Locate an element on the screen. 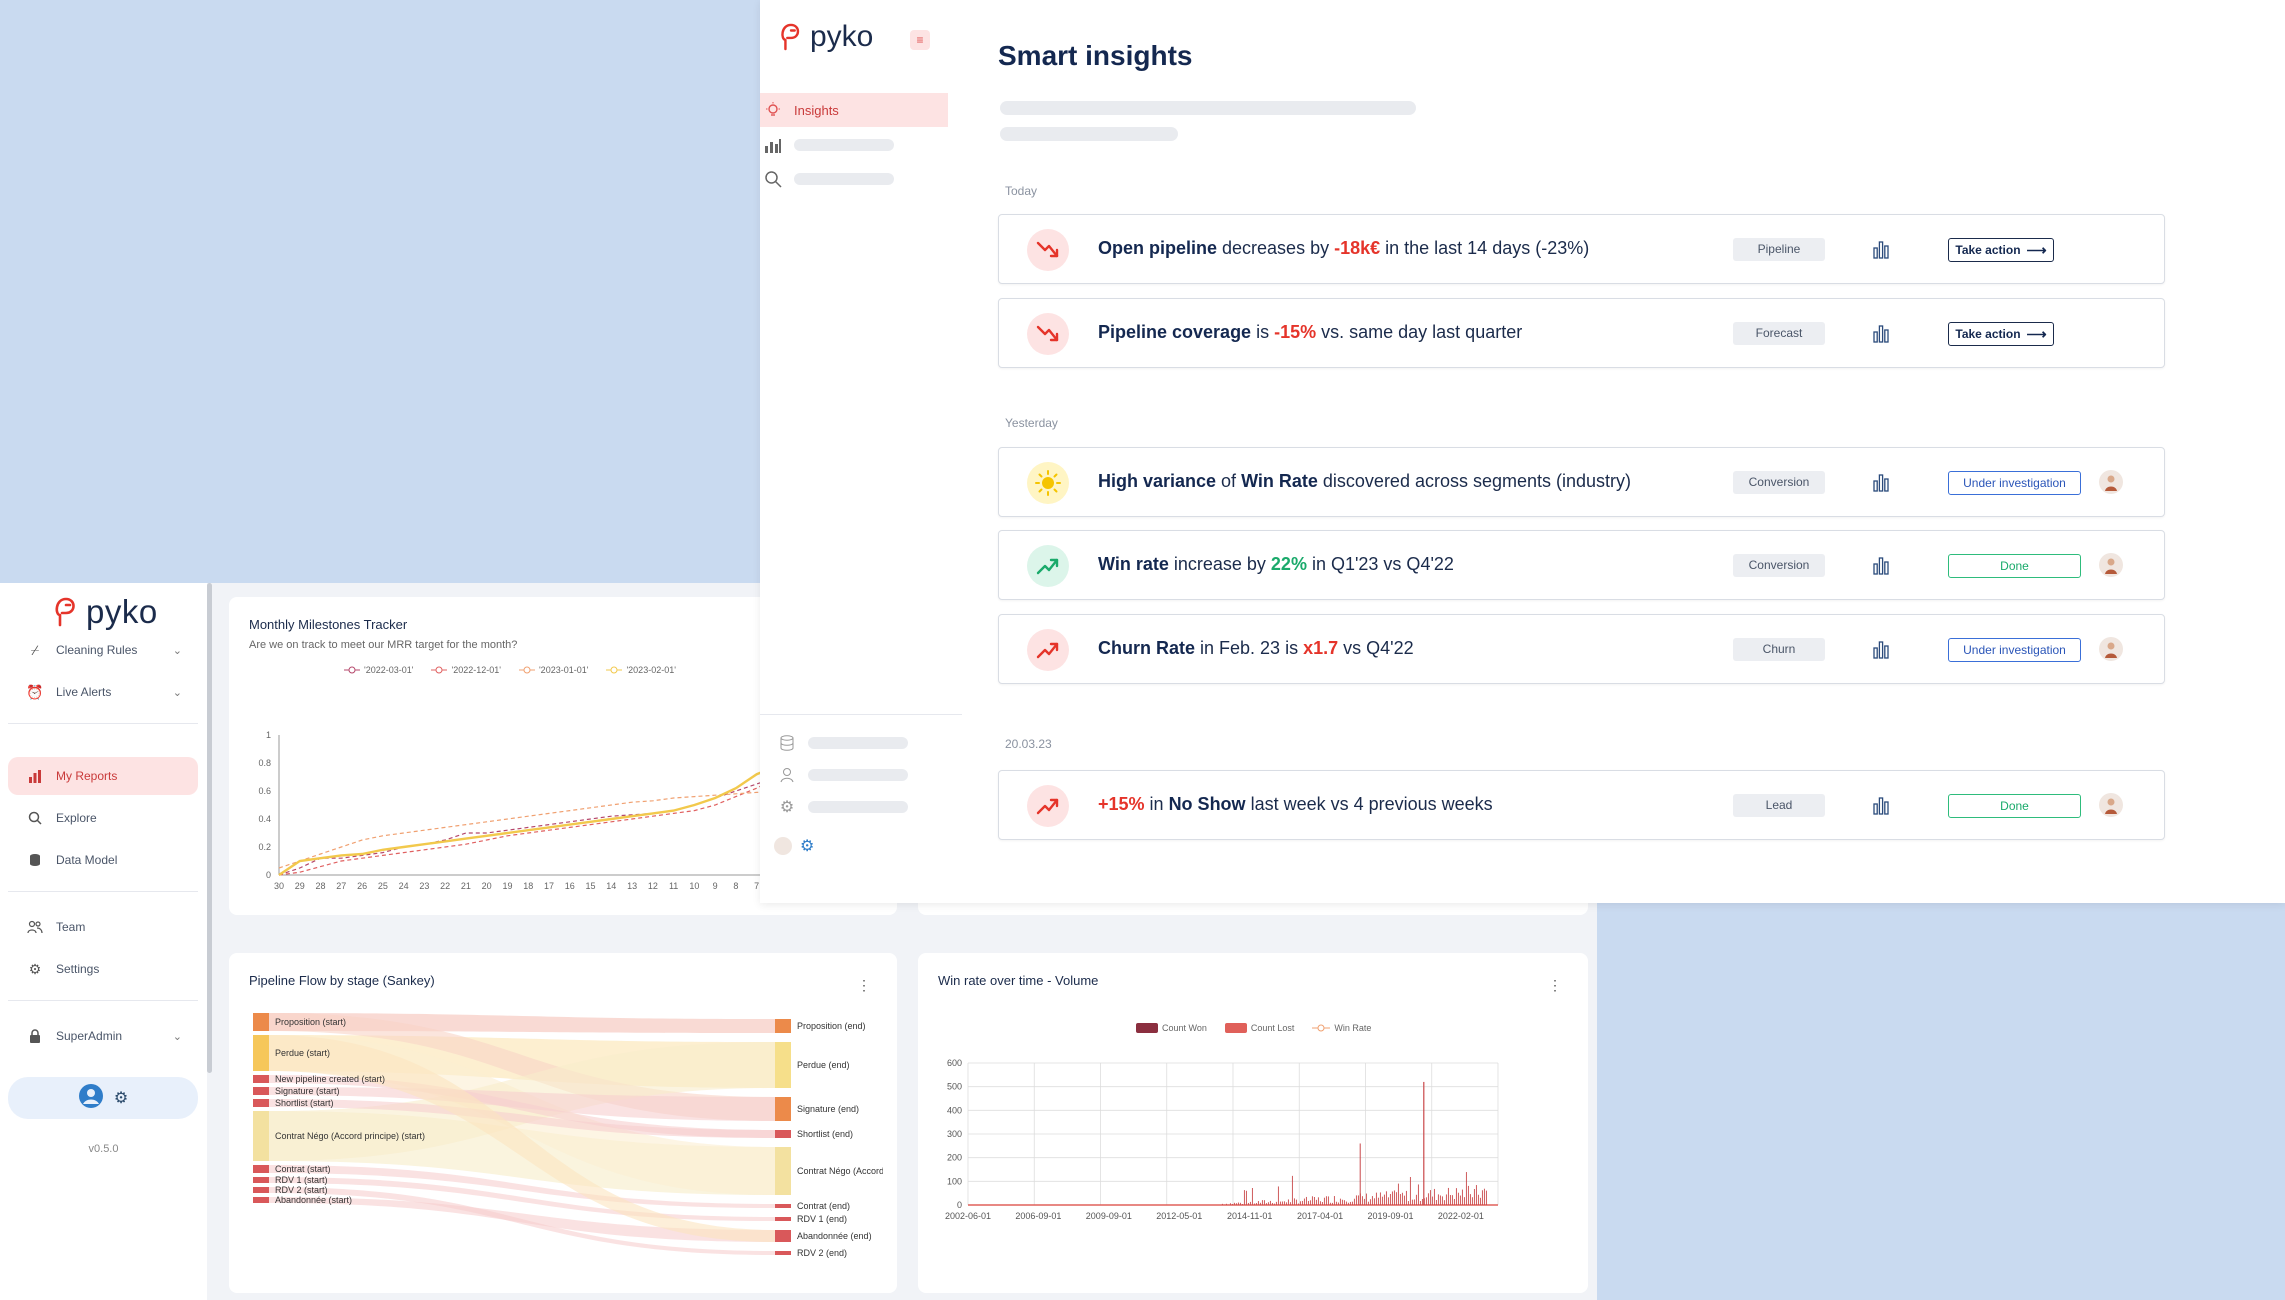  legend-item: Count Lost is located at coordinates (1259, 1028).